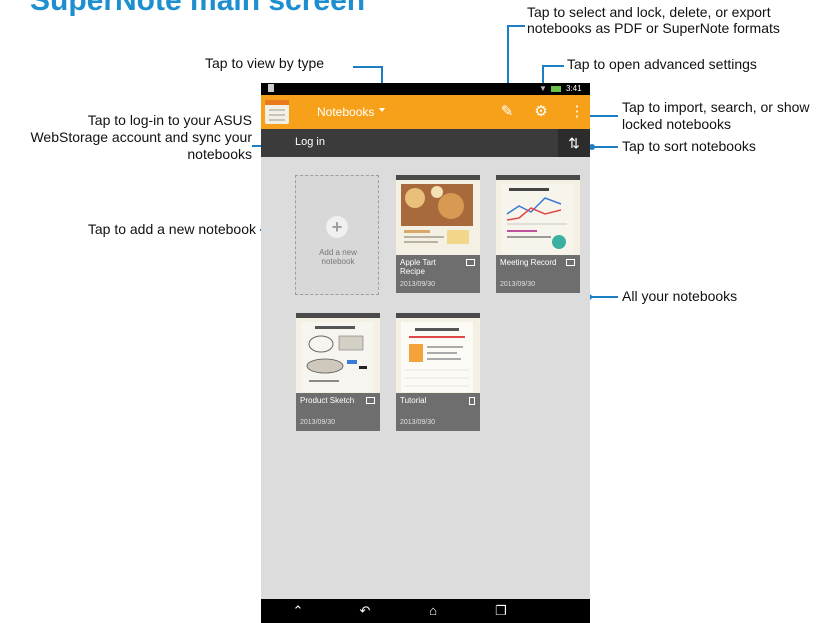  Describe the element at coordinates (327, 400) in the screenshot. I see `notebook-name: Product Sketch` at that location.